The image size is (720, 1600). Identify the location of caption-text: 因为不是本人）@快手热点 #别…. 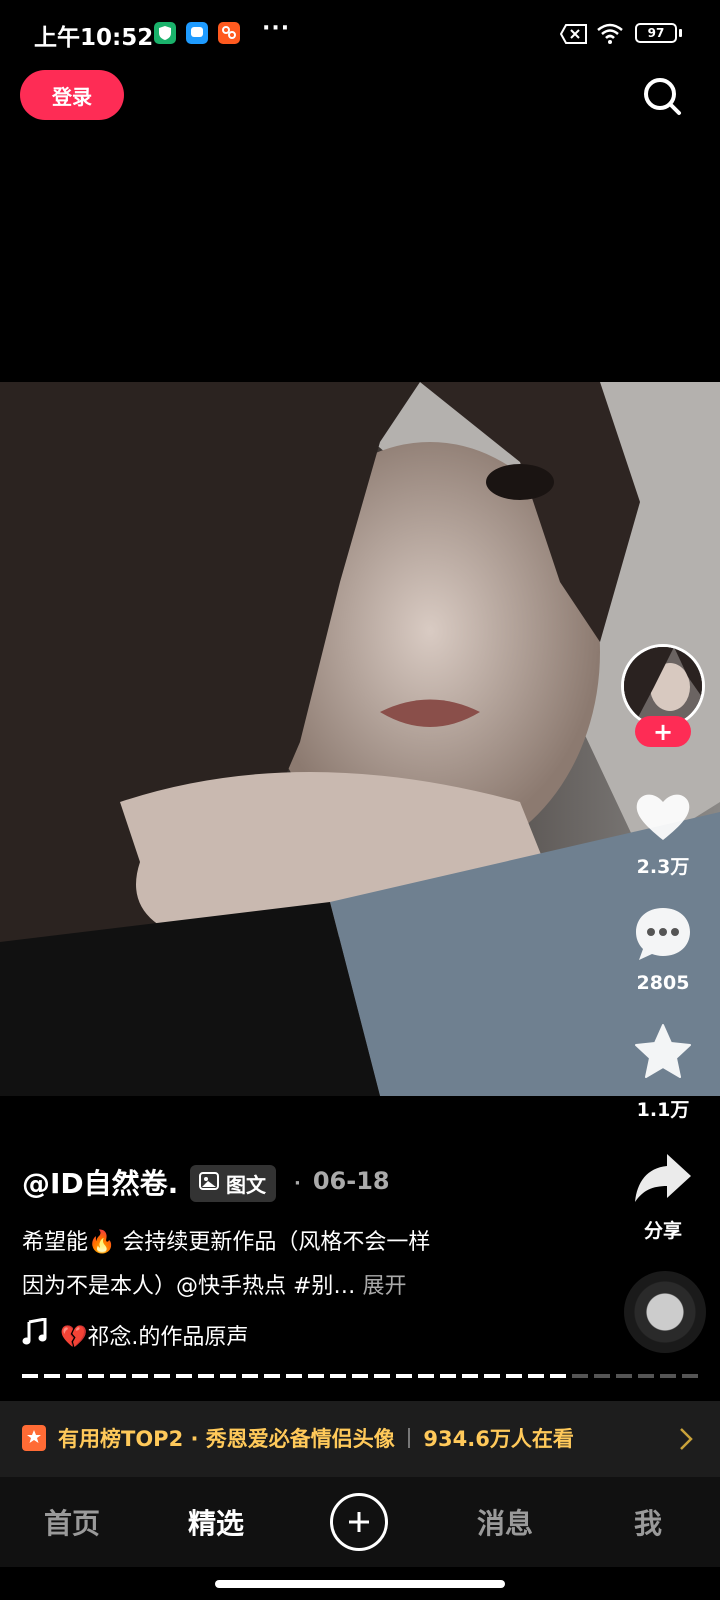
(189, 1286).